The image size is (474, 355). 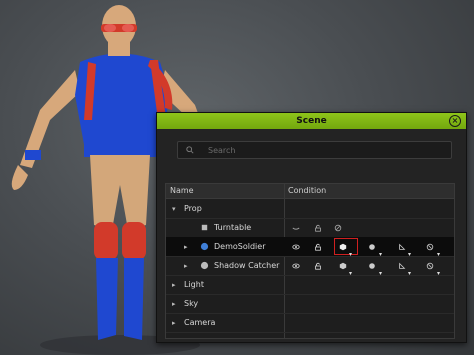 What do you see at coordinates (307, 191) in the screenshot?
I see `column-condition: Condition` at bounding box center [307, 191].